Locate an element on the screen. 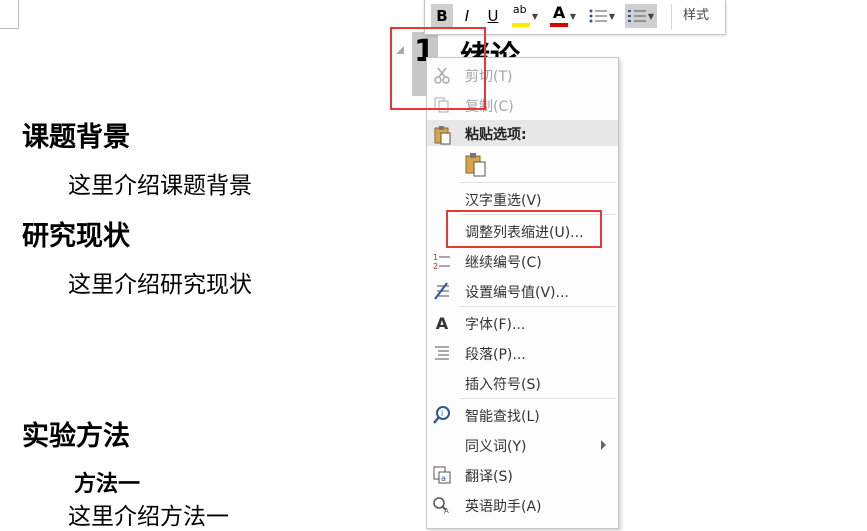 This screenshot has height=531, width=867. bullets-button: ▼ is located at coordinates (602, 16).